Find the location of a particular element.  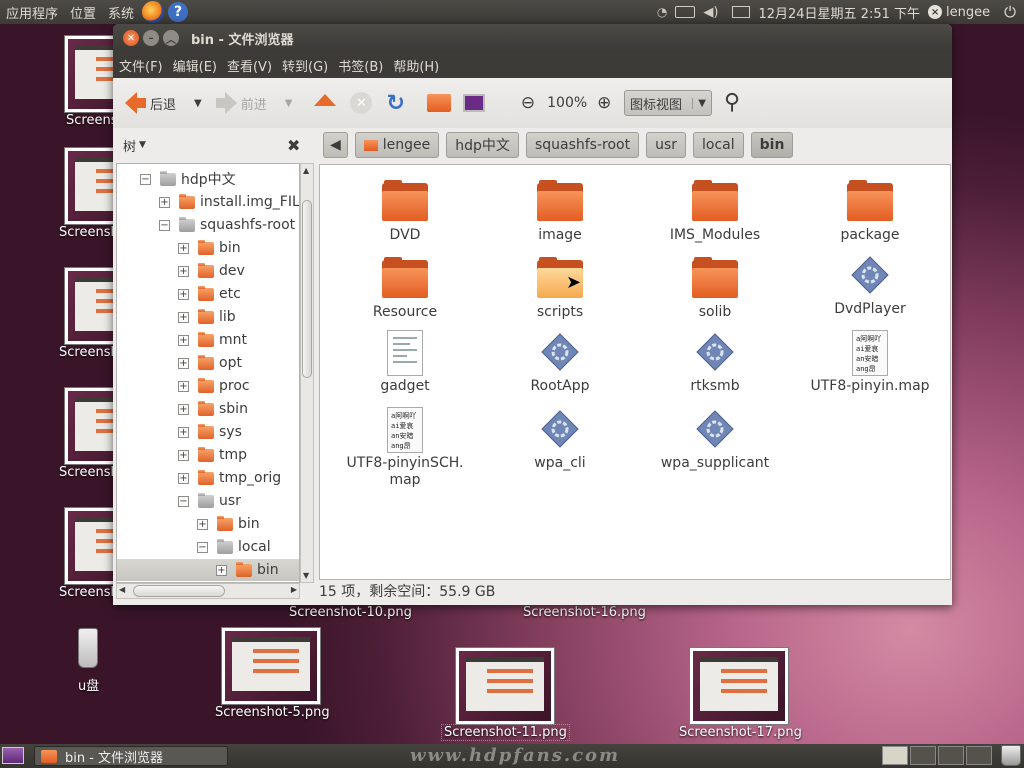

tree-item-selected: + bin is located at coordinates (208, 570).